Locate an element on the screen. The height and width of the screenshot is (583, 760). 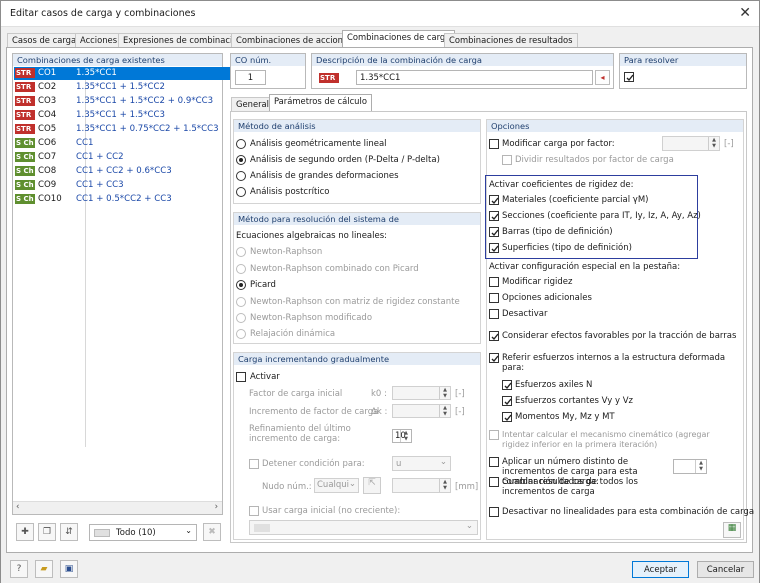
axial-forces-label: Esfuerzos axiles N is located at coordinates (554, 385).